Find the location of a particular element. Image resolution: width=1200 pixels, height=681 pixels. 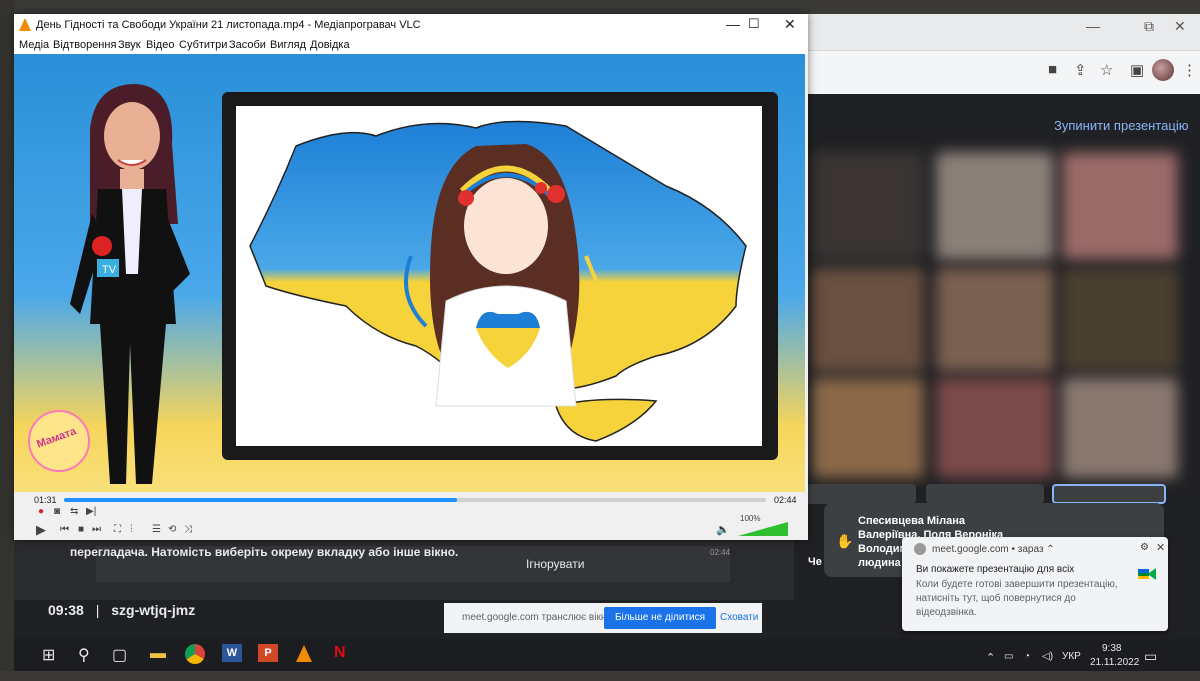

previous-icon: ⏮ is located at coordinates (64, 529).